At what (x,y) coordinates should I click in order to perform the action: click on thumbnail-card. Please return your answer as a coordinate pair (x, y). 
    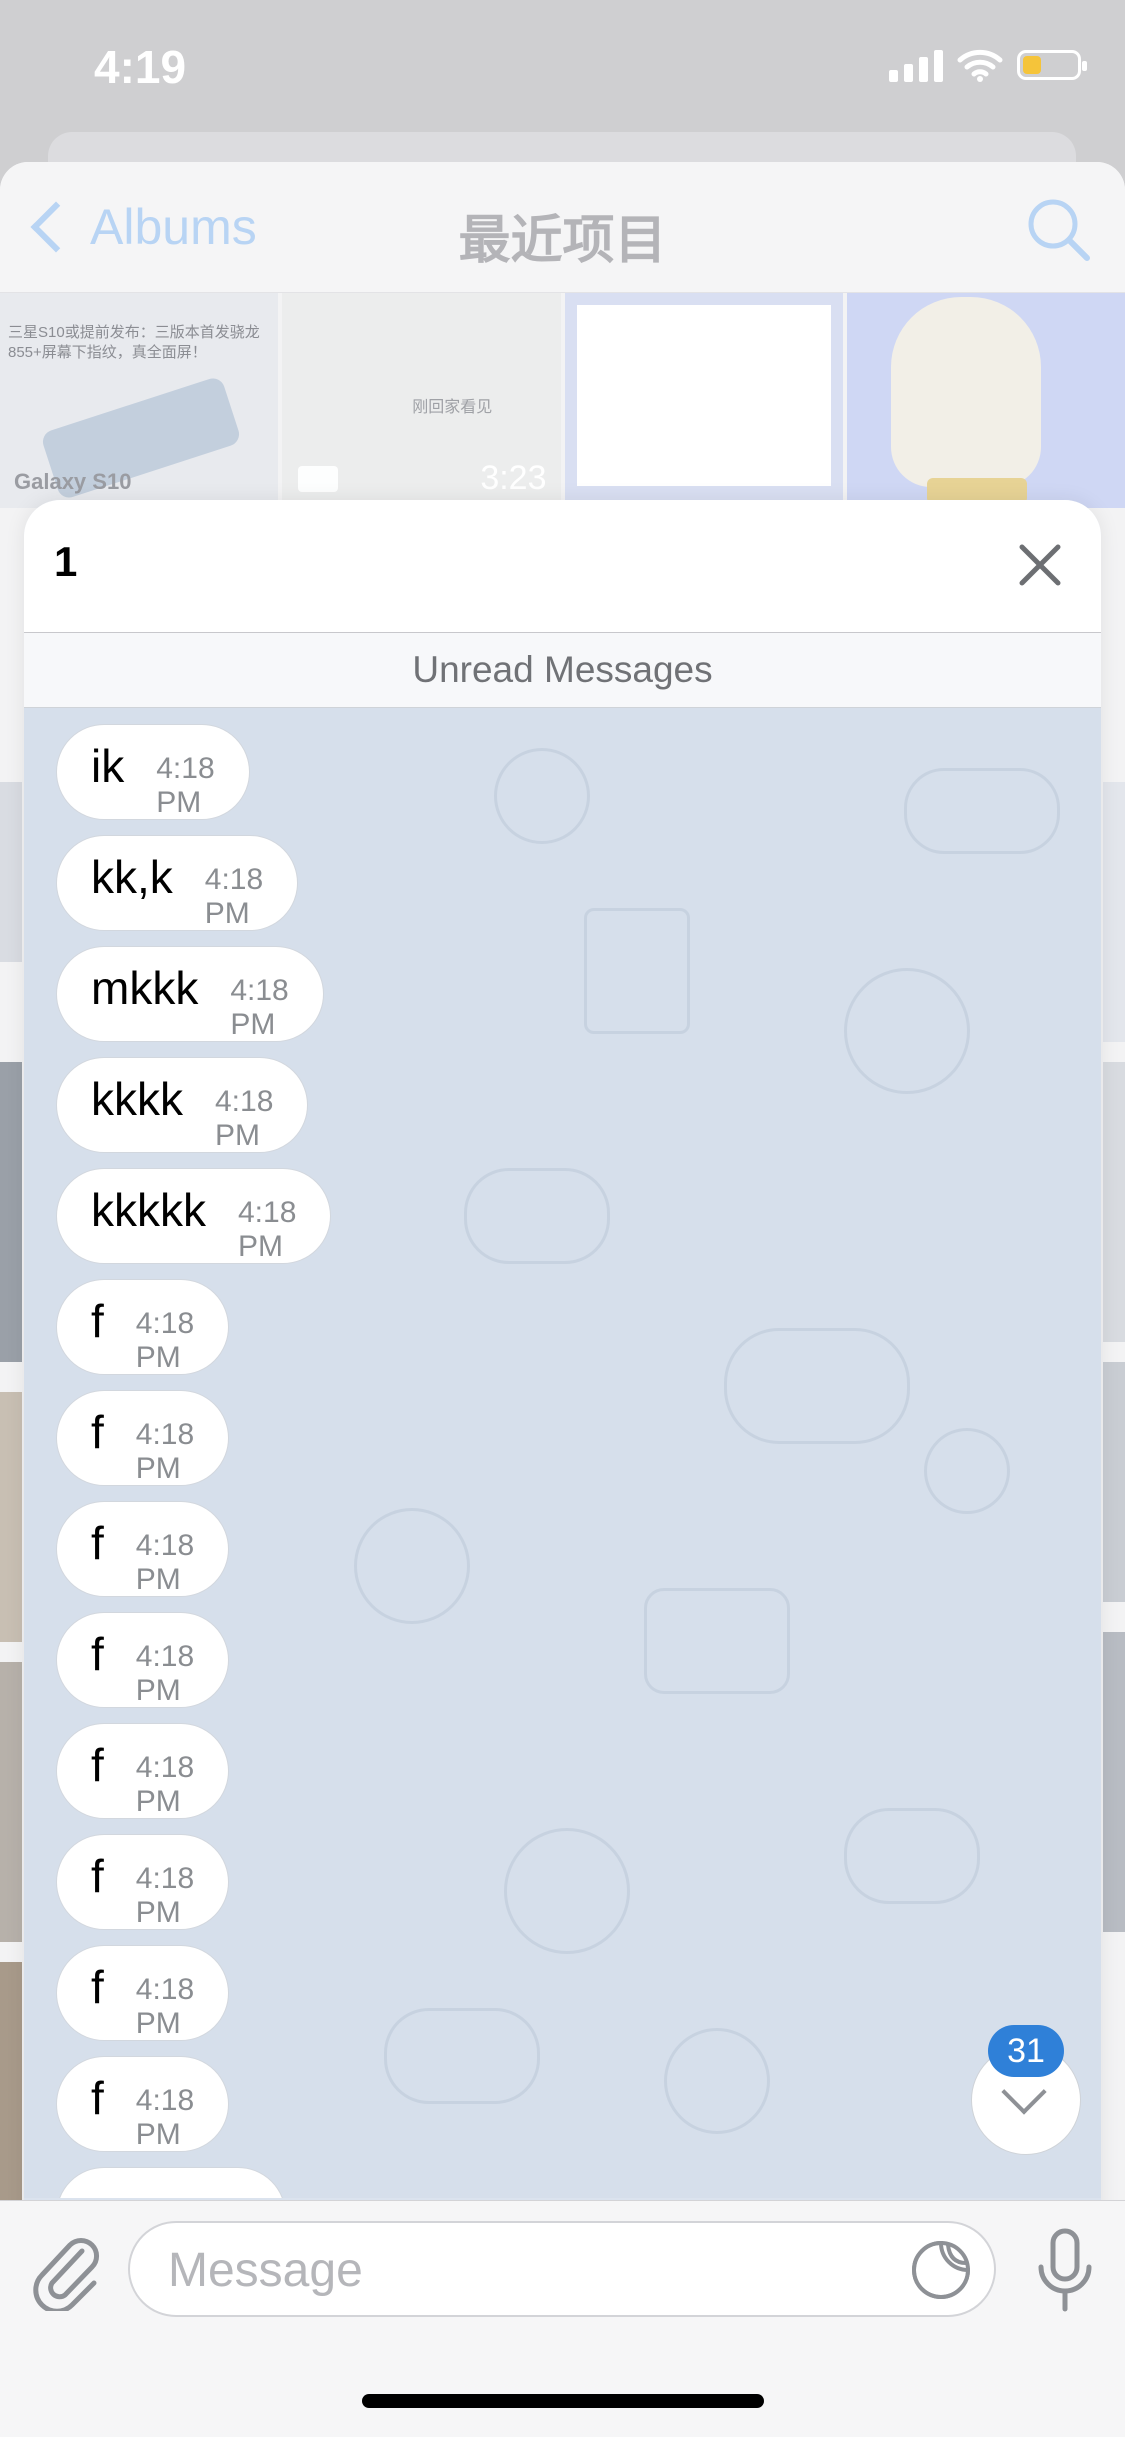
    Looking at the image, I should click on (703, 395).